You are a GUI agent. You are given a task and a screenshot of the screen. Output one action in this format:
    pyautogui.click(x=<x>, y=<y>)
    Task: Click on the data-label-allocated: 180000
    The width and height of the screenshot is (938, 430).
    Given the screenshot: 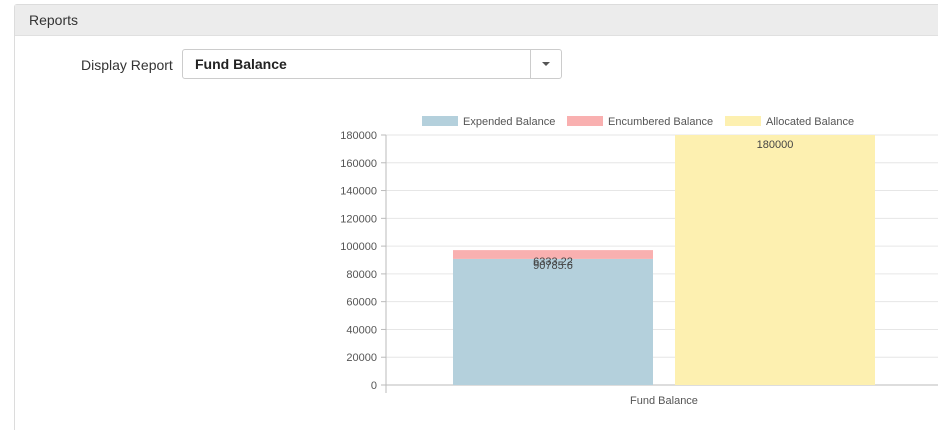 What is the action you would take?
    pyautogui.click(x=775, y=145)
    